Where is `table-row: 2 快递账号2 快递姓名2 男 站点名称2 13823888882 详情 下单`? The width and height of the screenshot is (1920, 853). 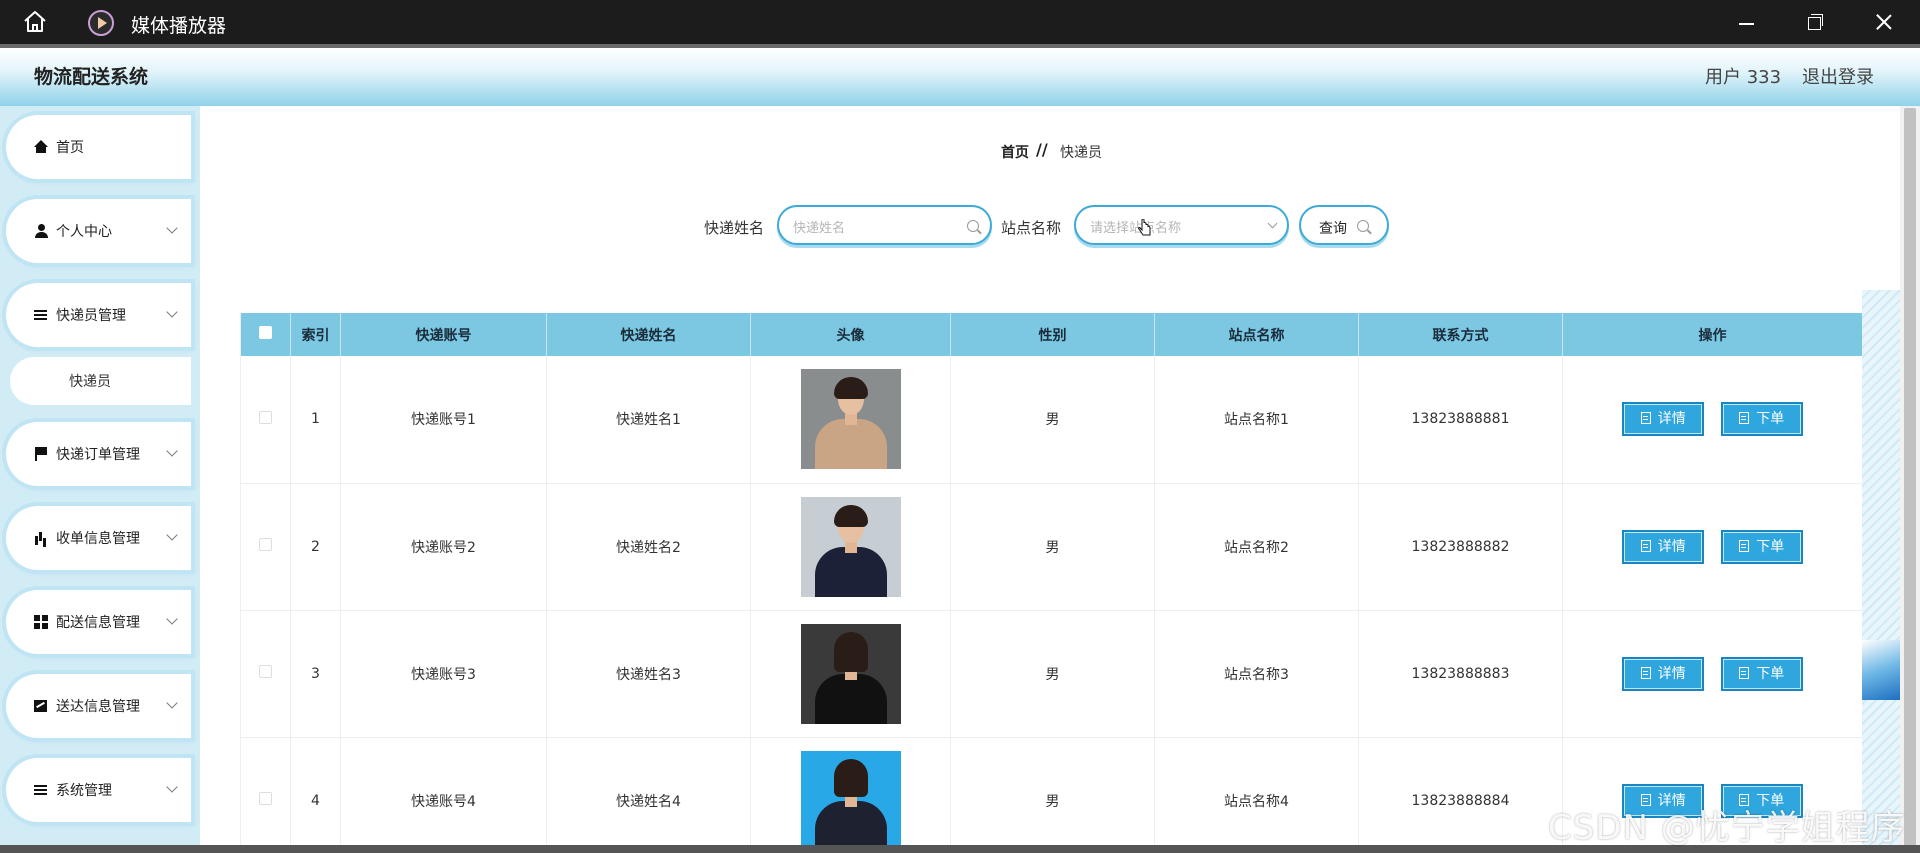
table-row: 2 快递账号2 快递姓名2 男 站点名称2 13823888882 详情 下单 is located at coordinates (1051, 547).